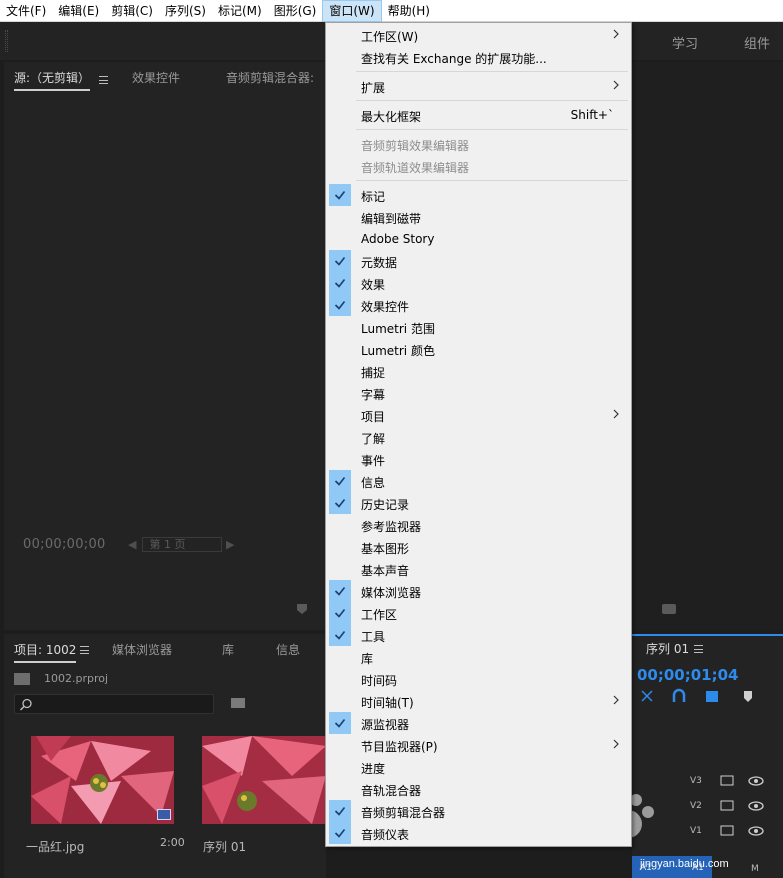 This screenshot has width=783, height=878. I want to click on camera-icon, so click(669, 609).